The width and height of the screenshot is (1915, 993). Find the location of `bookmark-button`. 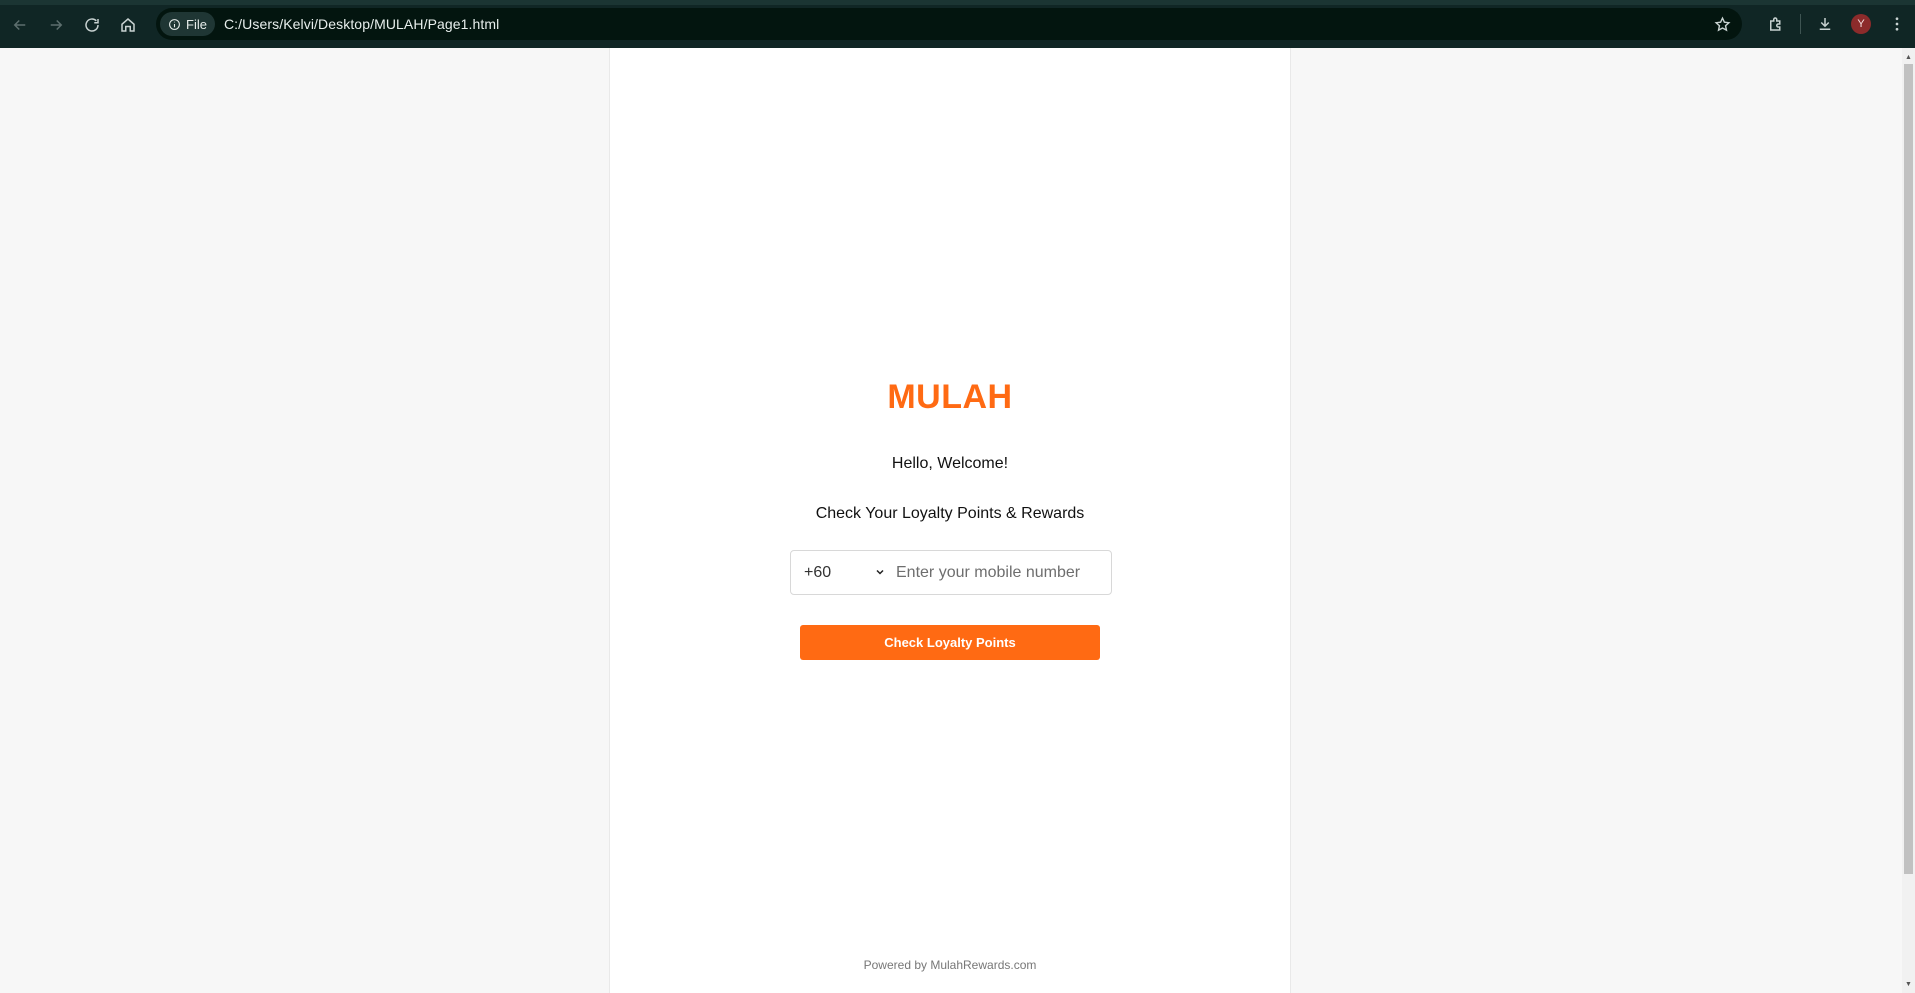

bookmark-button is located at coordinates (1722, 24).